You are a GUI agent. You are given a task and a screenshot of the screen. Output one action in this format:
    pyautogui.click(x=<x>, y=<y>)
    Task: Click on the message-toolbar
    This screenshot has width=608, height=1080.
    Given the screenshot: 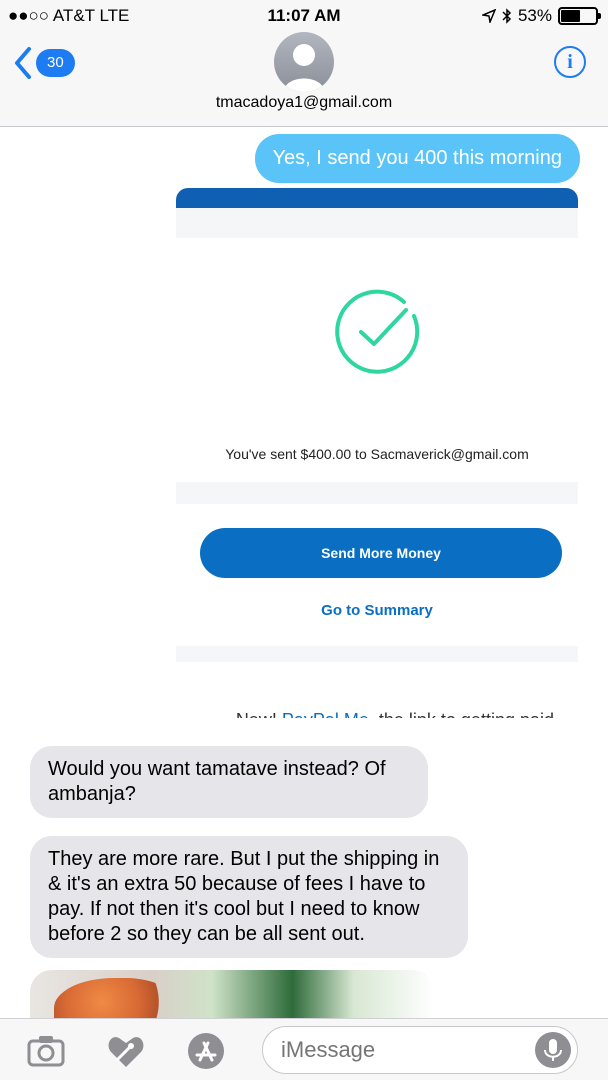 What is the action you would take?
    pyautogui.click(x=304, y=1049)
    